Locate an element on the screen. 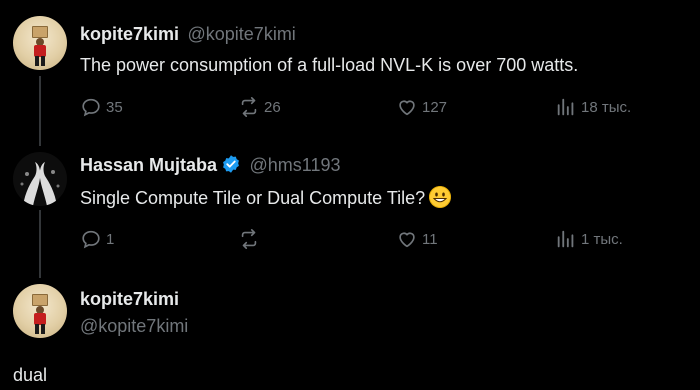 This screenshot has width=700, height=390. views-count: 18 тыс. is located at coordinates (606, 107).